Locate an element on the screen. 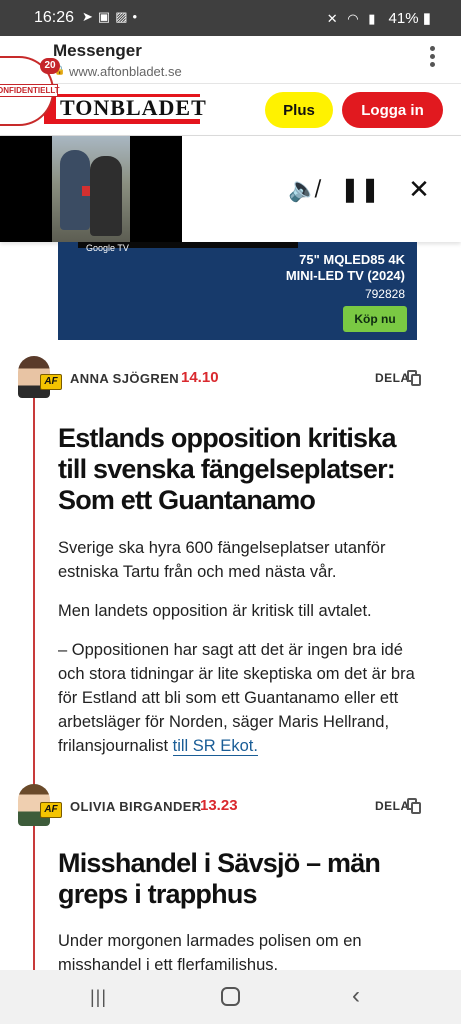 This screenshot has height=1024, width=461. battery-level: 41% is located at coordinates (403, 18).